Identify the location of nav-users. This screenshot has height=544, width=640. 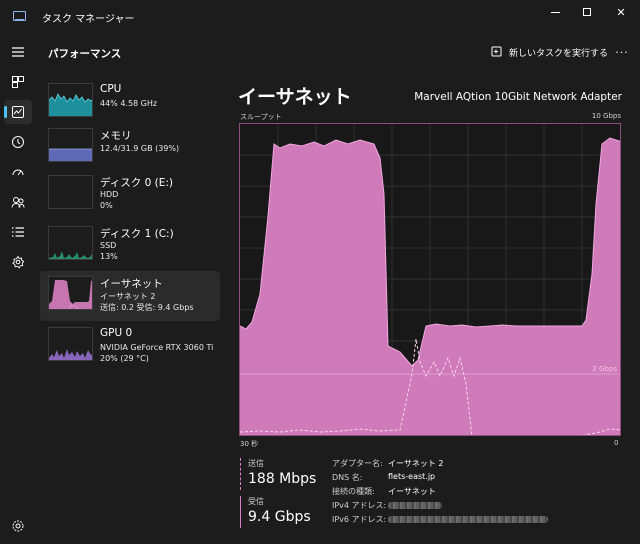
(18, 202).